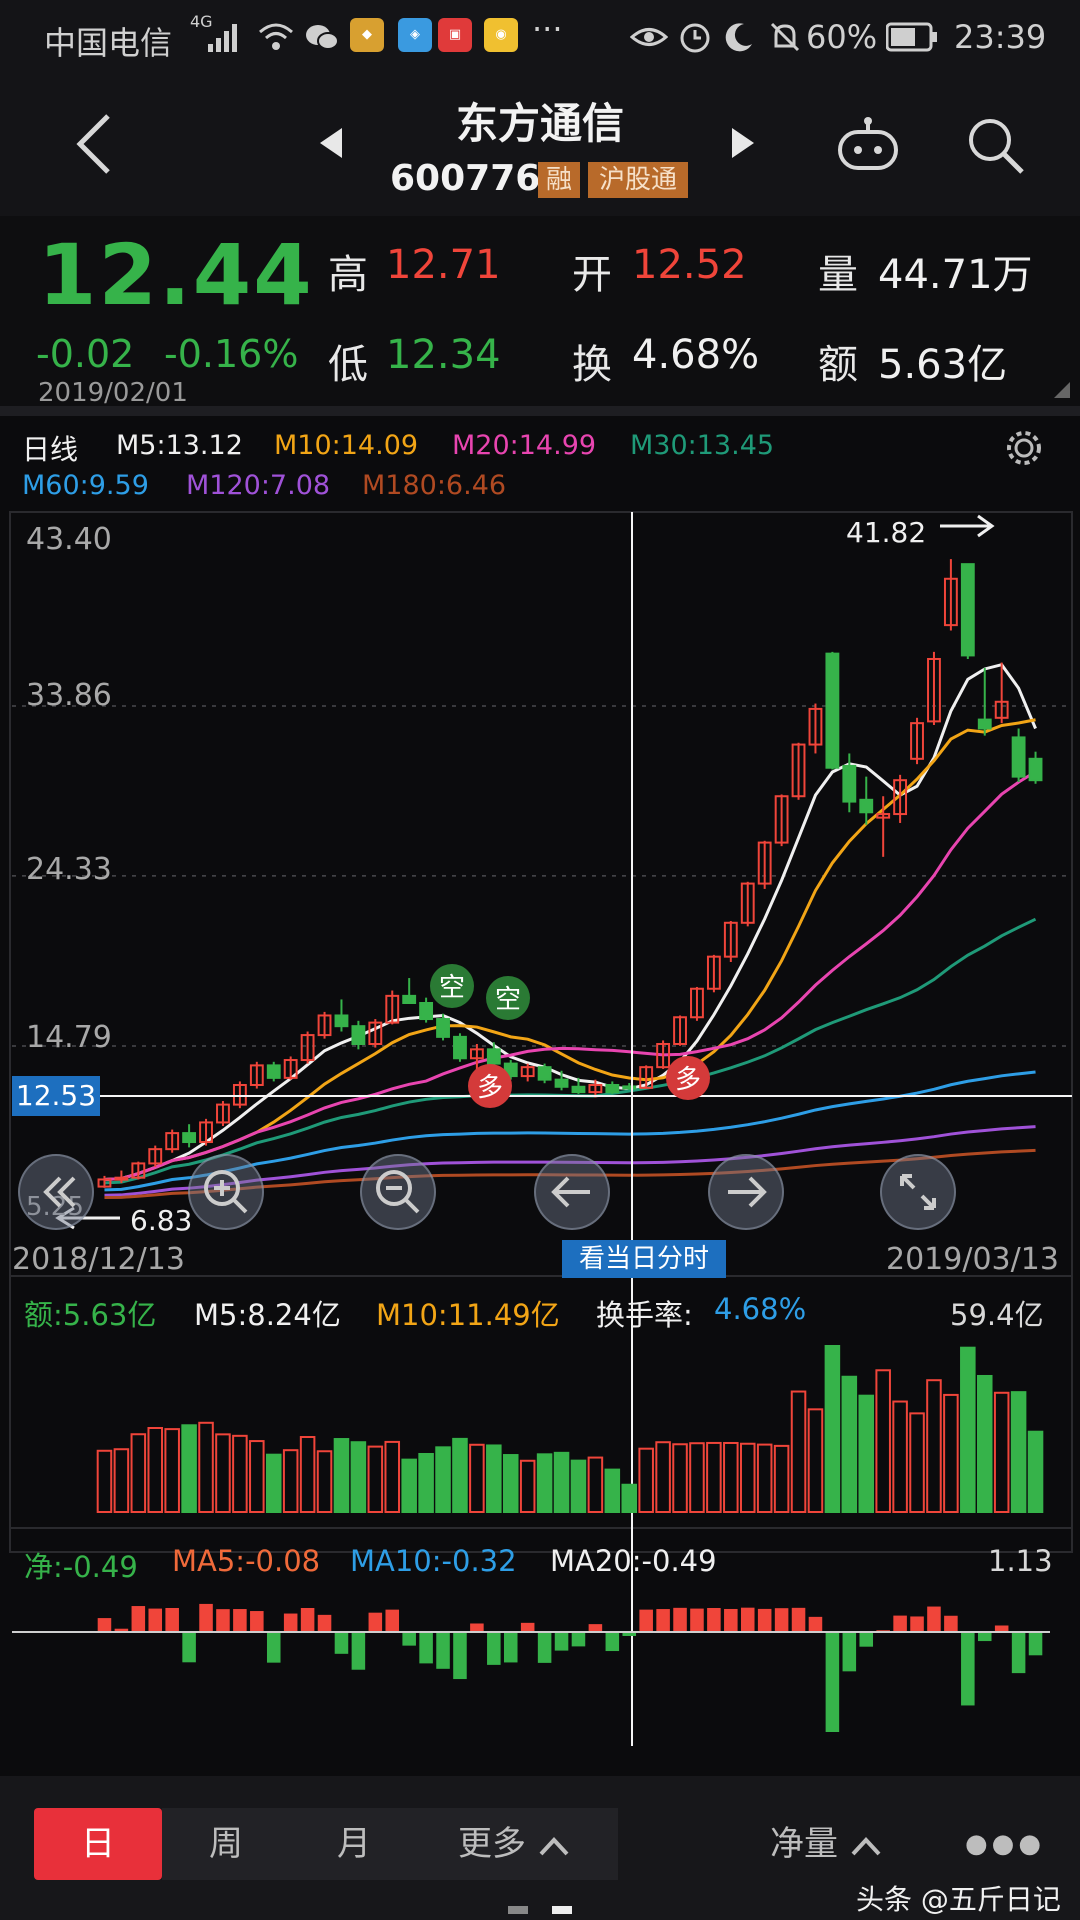  Describe the element at coordinates (1020, 1561) in the screenshot. I see `netflow-max: 1.13` at that location.